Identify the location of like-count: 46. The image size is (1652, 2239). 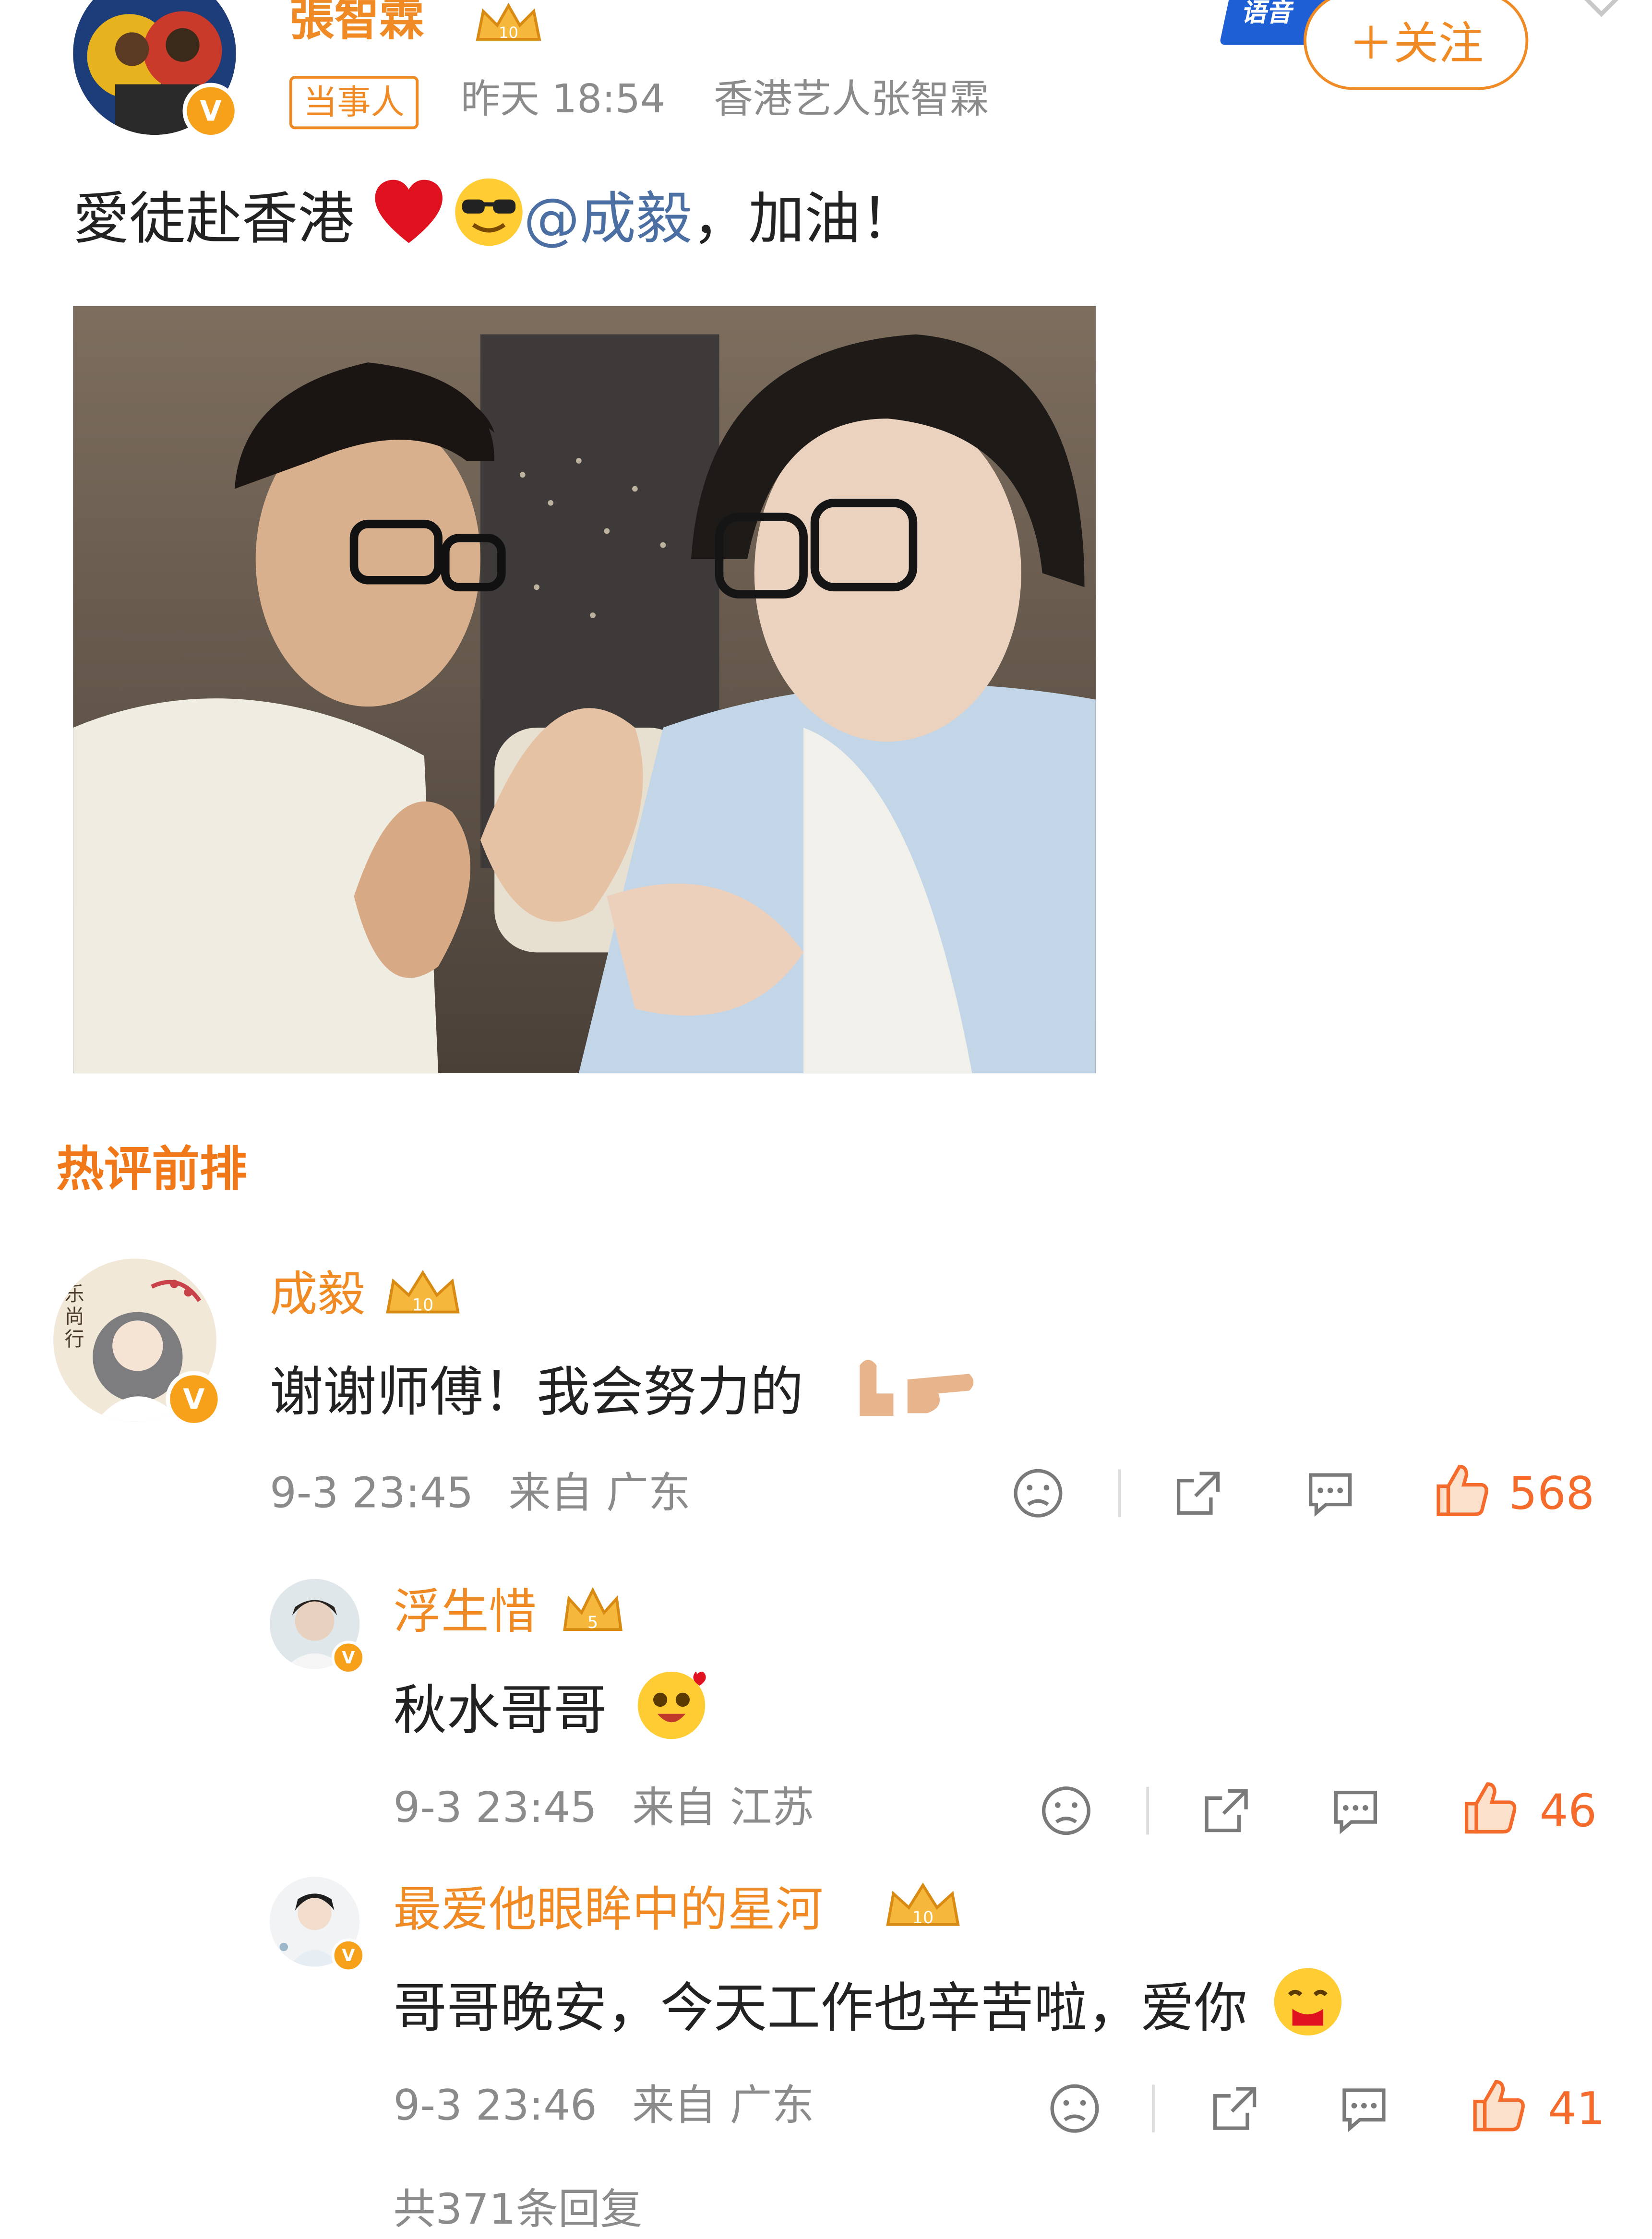
(1568, 1811).